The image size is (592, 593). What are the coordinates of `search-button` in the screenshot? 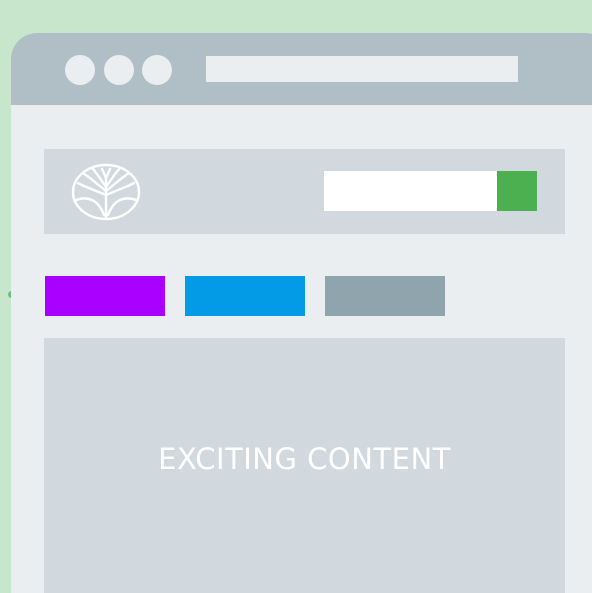 It's located at (517, 191).